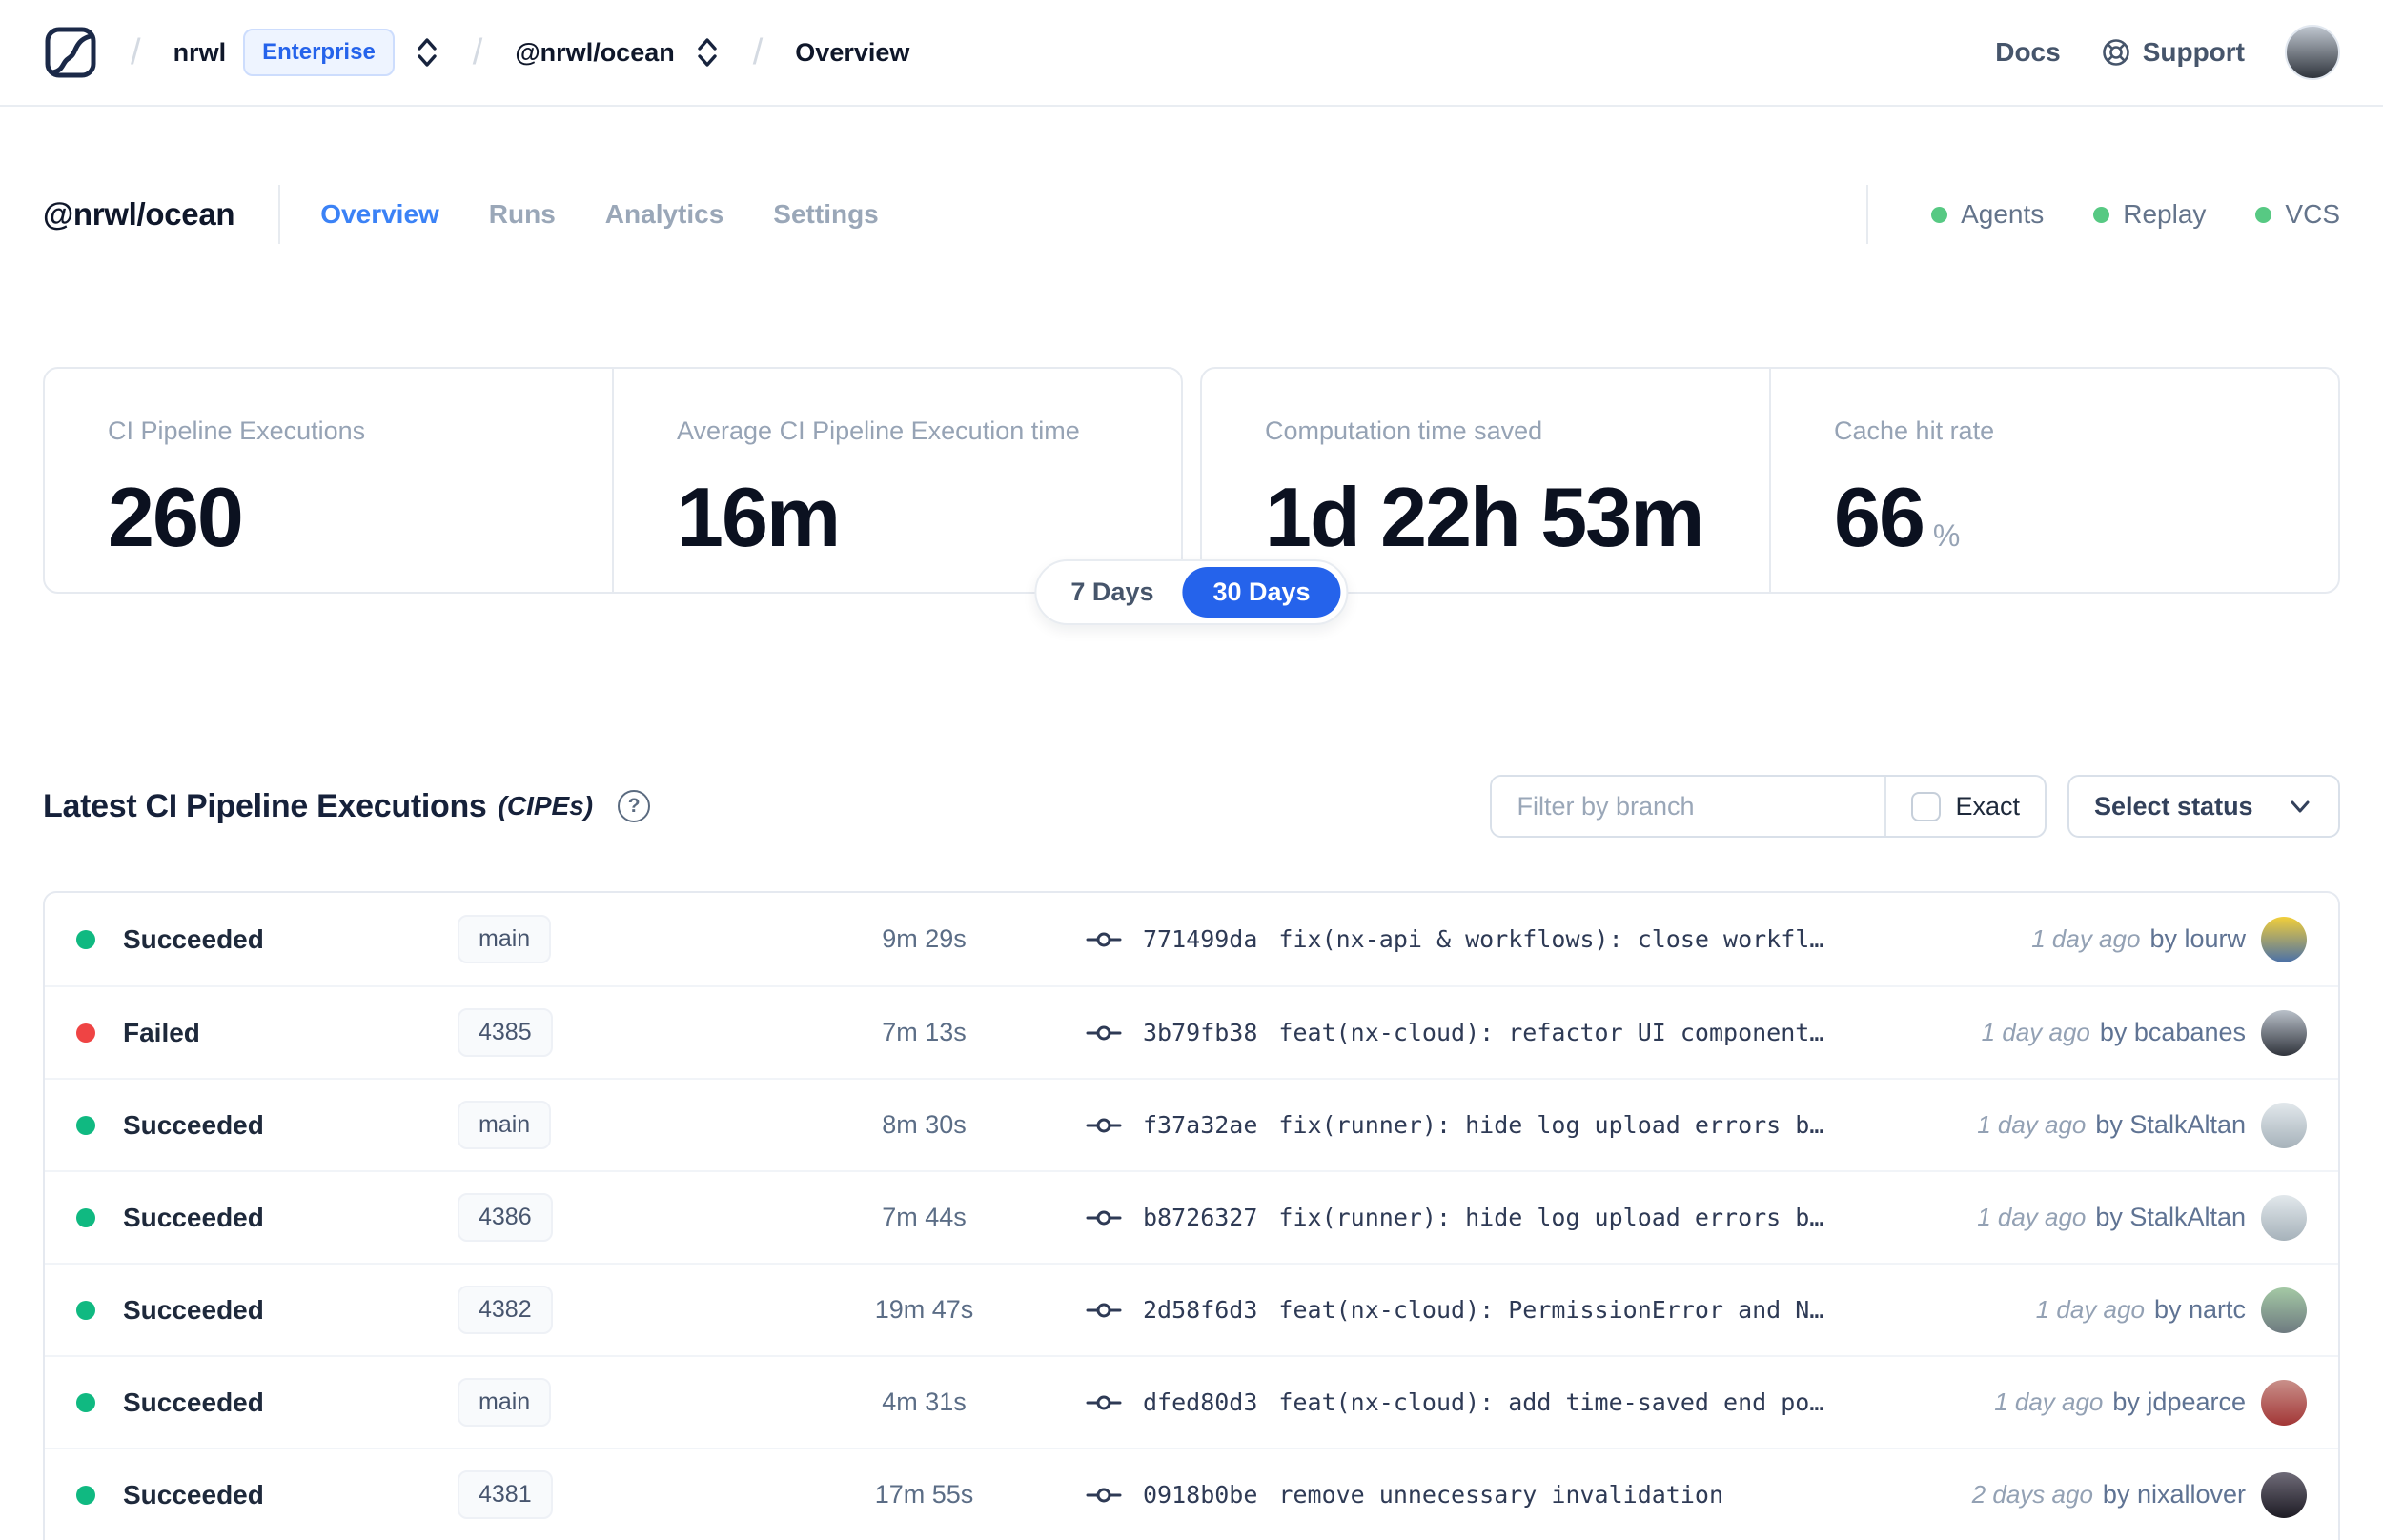 The image size is (2383, 1540). Describe the element at coordinates (380, 214) in the screenshot. I see `tab-overview: Overview` at that location.